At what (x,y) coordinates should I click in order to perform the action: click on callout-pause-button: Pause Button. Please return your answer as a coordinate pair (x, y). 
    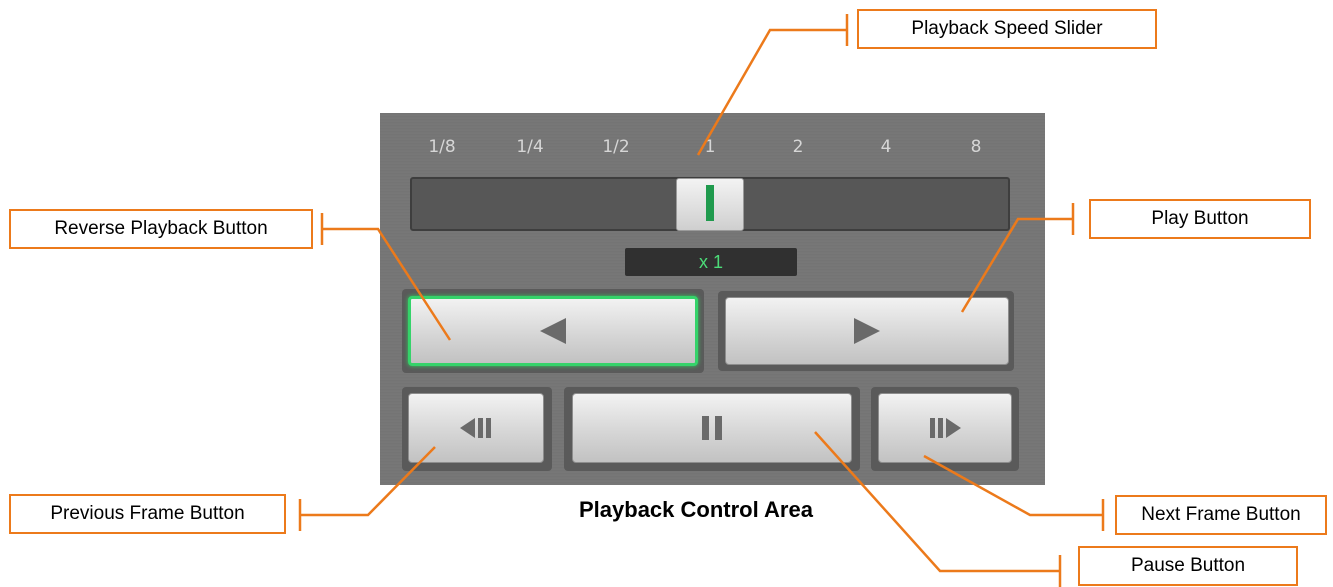
    Looking at the image, I should click on (1188, 566).